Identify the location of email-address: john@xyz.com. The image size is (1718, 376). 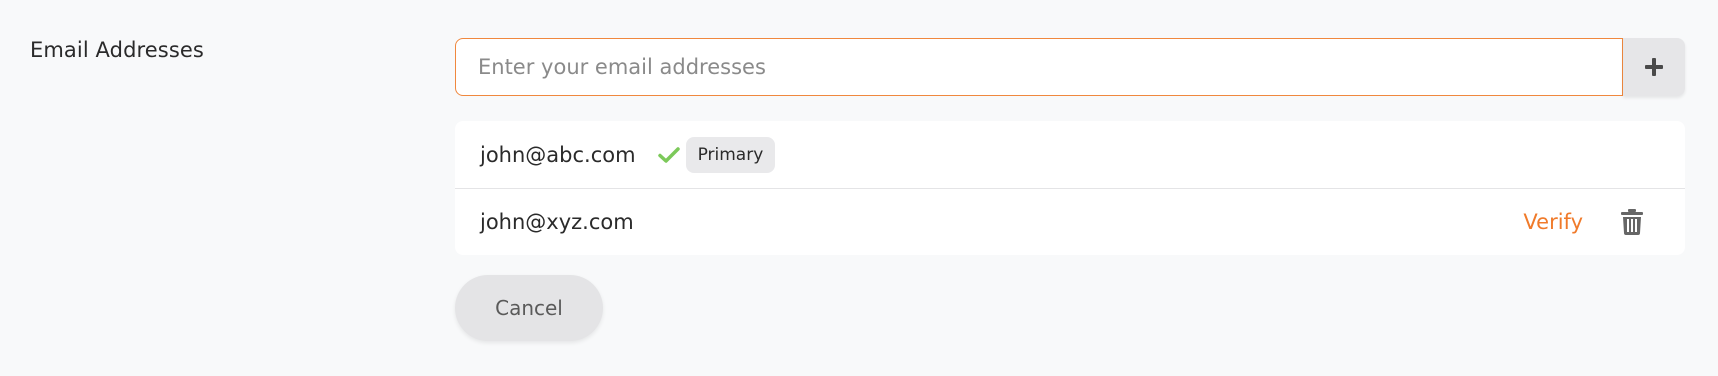
(557, 222).